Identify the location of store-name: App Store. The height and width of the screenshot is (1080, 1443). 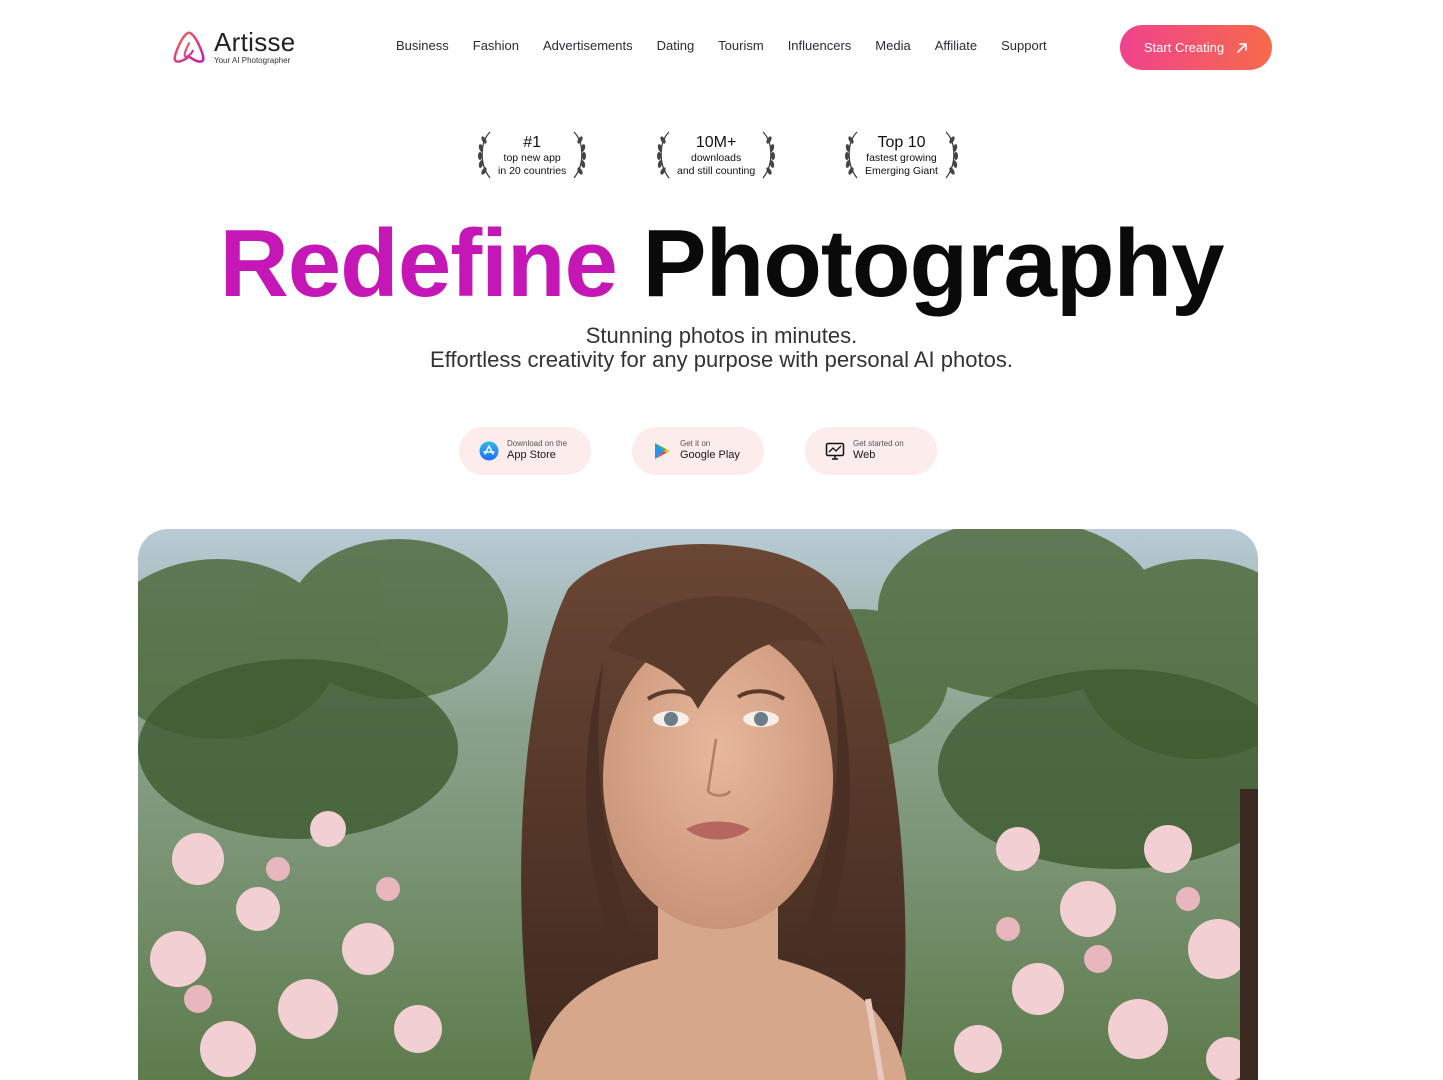
(531, 455).